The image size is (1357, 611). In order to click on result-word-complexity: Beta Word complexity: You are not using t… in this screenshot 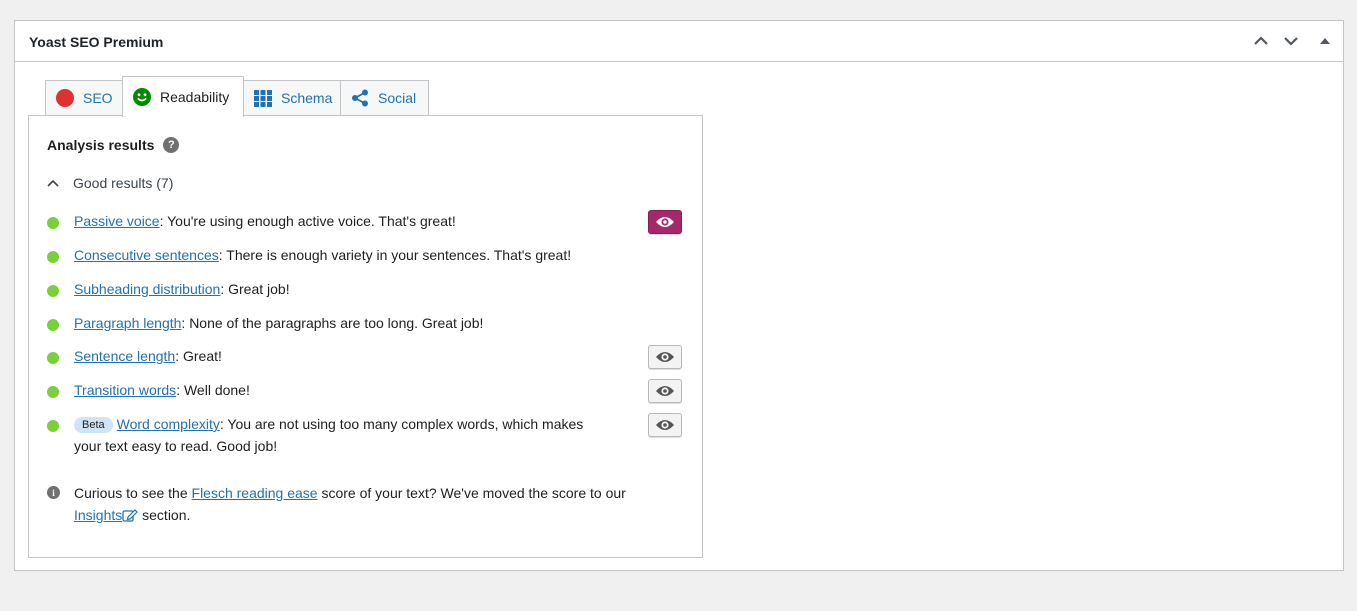, I will do `click(327, 436)`.